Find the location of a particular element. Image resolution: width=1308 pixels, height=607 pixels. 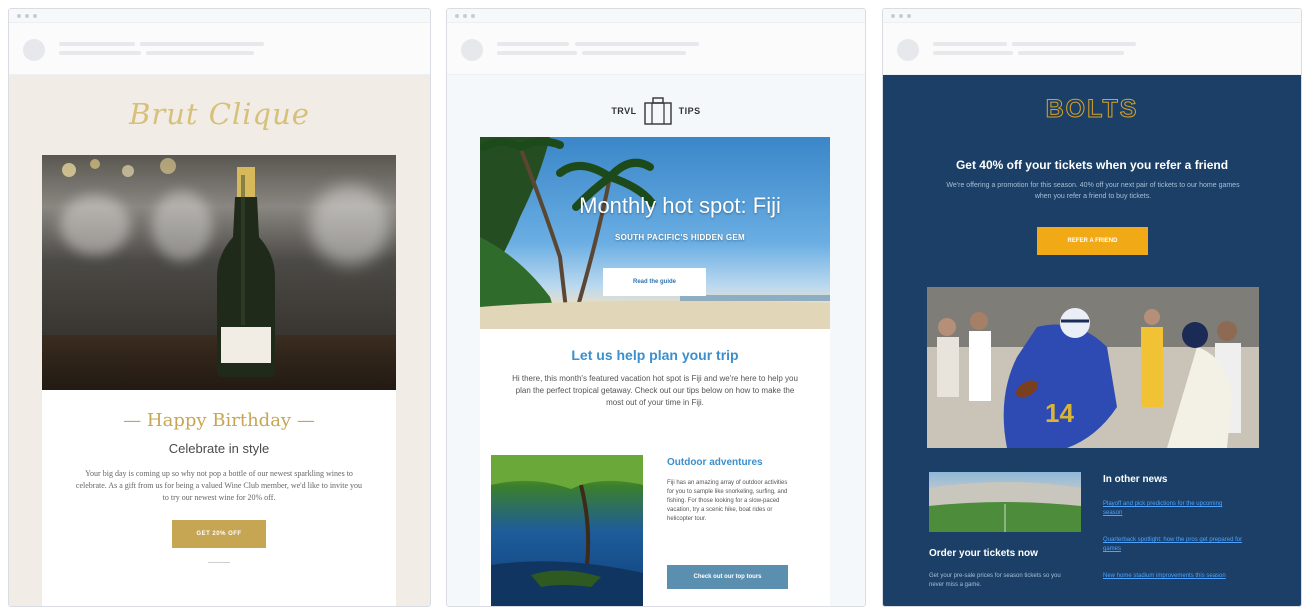

champagne-photo is located at coordinates (219, 272).